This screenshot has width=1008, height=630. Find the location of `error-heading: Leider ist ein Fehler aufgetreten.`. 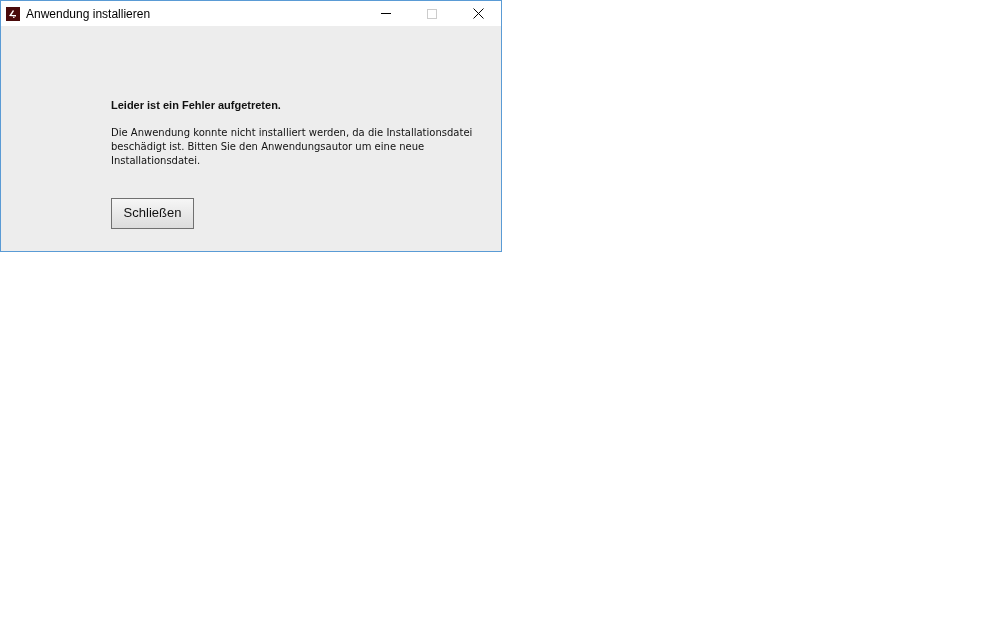

error-heading: Leider ist ein Fehler aufgetreten. is located at coordinates (196, 105).